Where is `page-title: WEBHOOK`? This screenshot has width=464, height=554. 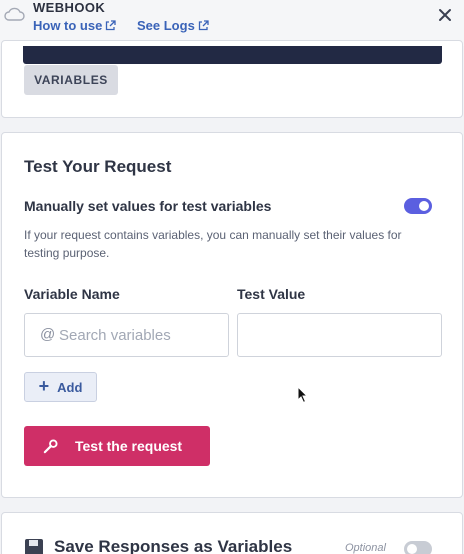 page-title: WEBHOOK is located at coordinates (69, 7).